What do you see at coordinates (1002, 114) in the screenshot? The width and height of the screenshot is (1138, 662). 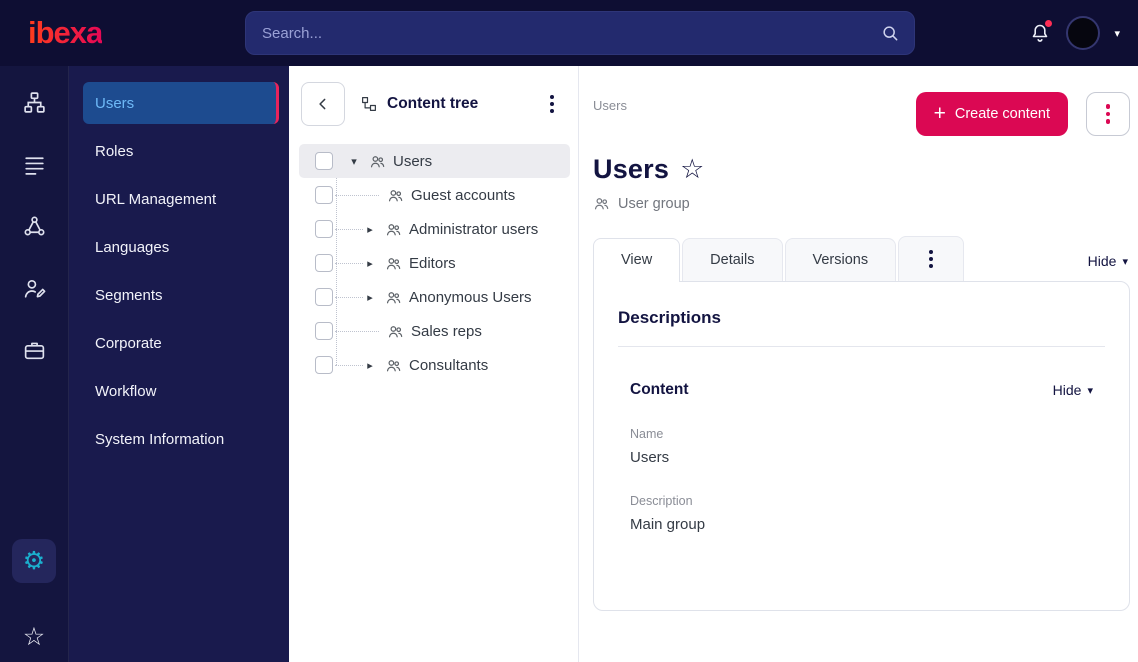 I see `create-content-label: Create content` at bounding box center [1002, 114].